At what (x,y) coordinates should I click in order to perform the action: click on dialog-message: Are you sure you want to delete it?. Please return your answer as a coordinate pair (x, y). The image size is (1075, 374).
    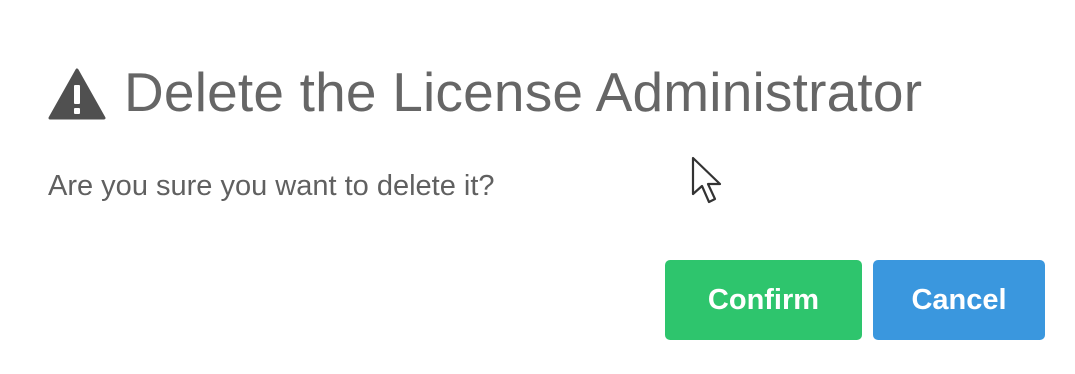
    Looking at the image, I should click on (271, 186).